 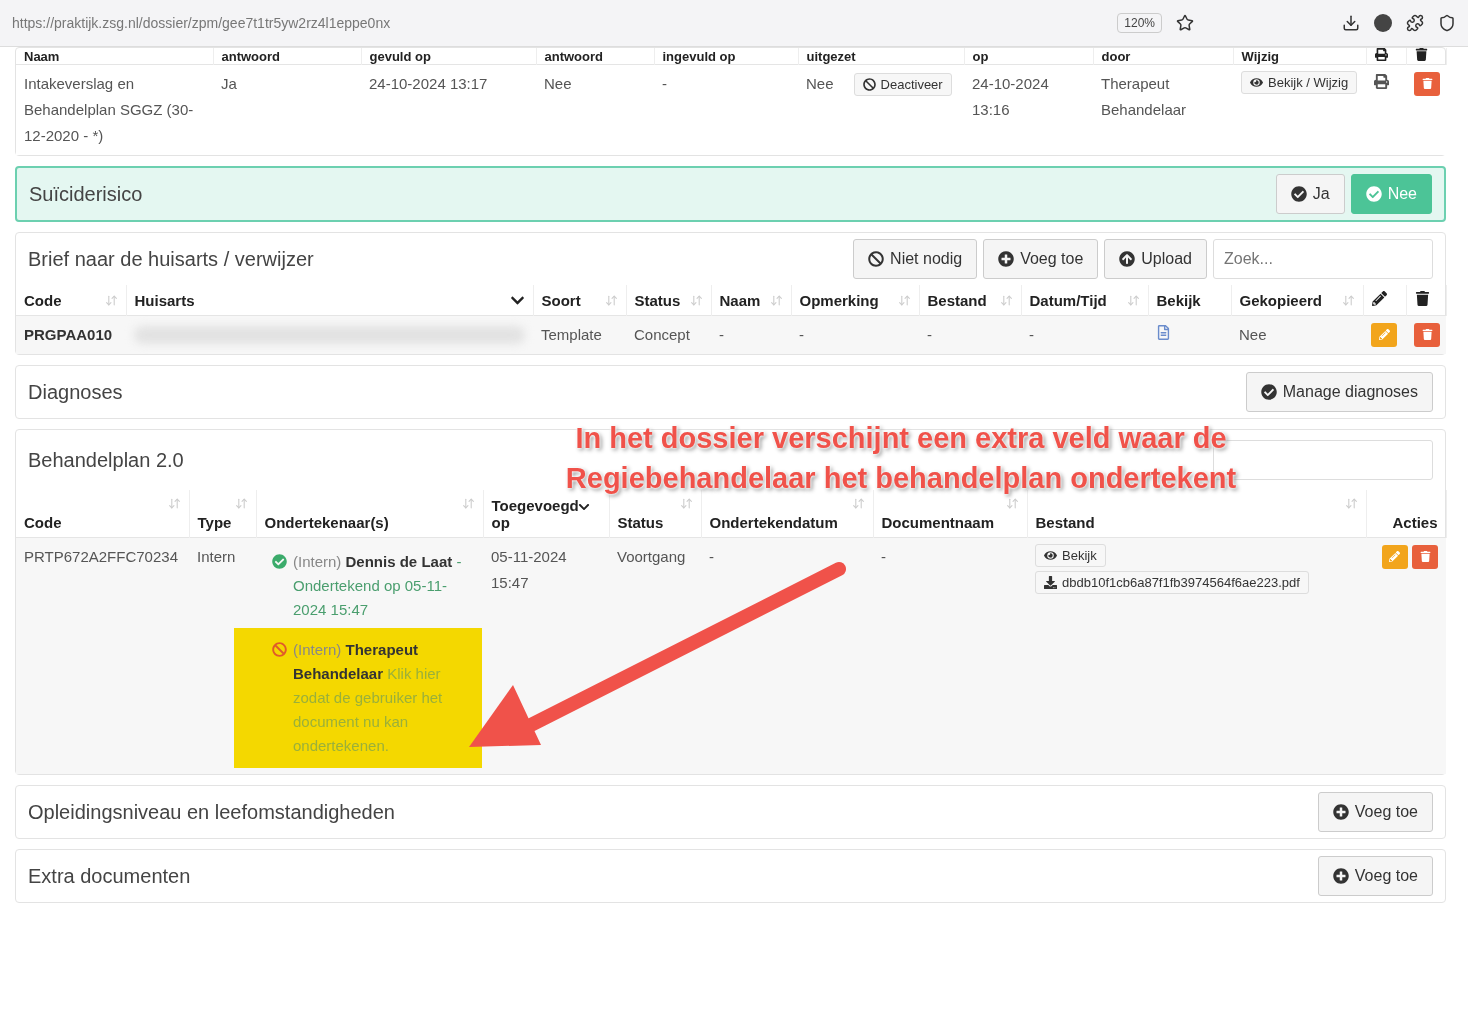 What do you see at coordinates (86, 194) in the screenshot?
I see `section-title: Suïciderisico` at bounding box center [86, 194].